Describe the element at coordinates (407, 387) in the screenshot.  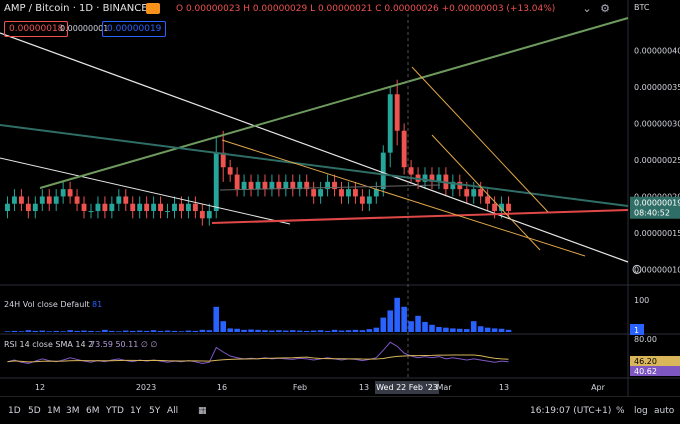
I see `crosshair-date-label: Wed 22 Feb '23` at that location.